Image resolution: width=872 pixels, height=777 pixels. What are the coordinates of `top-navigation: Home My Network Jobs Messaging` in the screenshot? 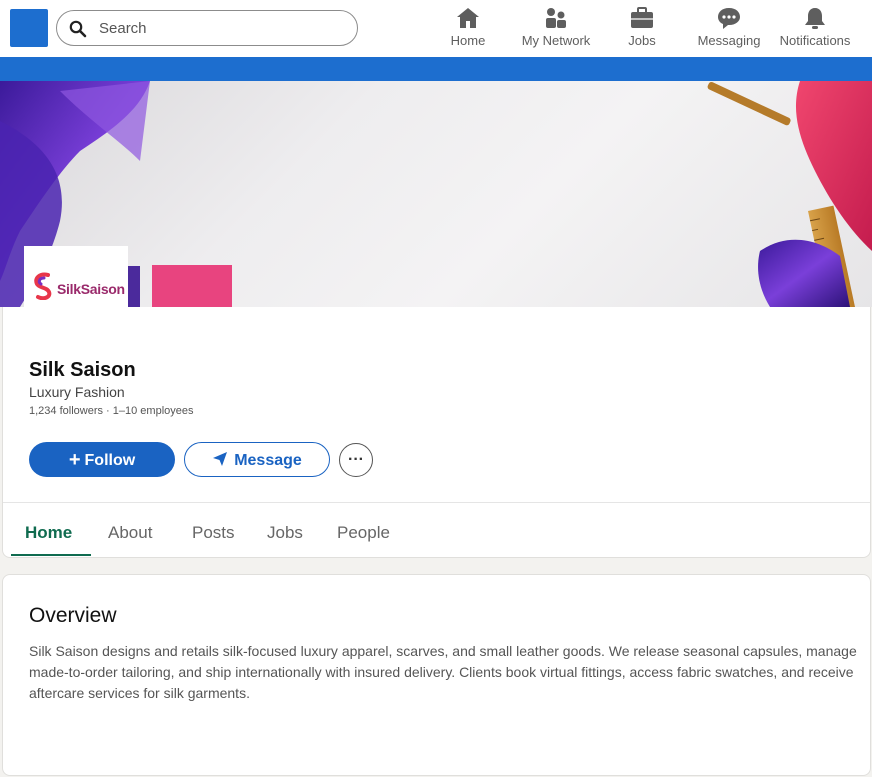 It's located at (436, 28).